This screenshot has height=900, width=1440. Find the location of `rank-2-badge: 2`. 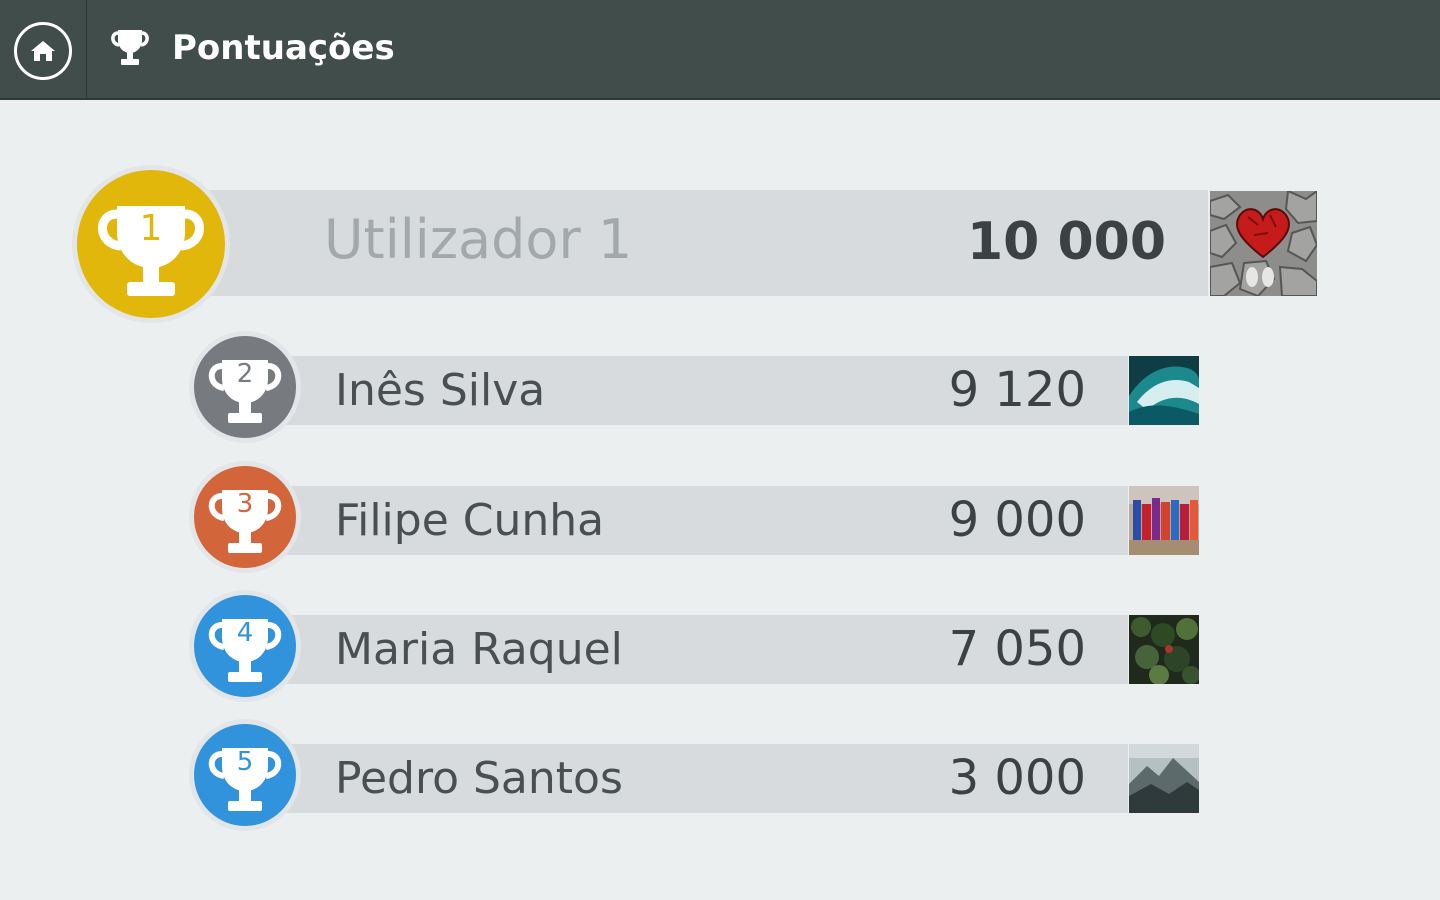

rank-2-badge: 2 is located at coordinates (245, 387).